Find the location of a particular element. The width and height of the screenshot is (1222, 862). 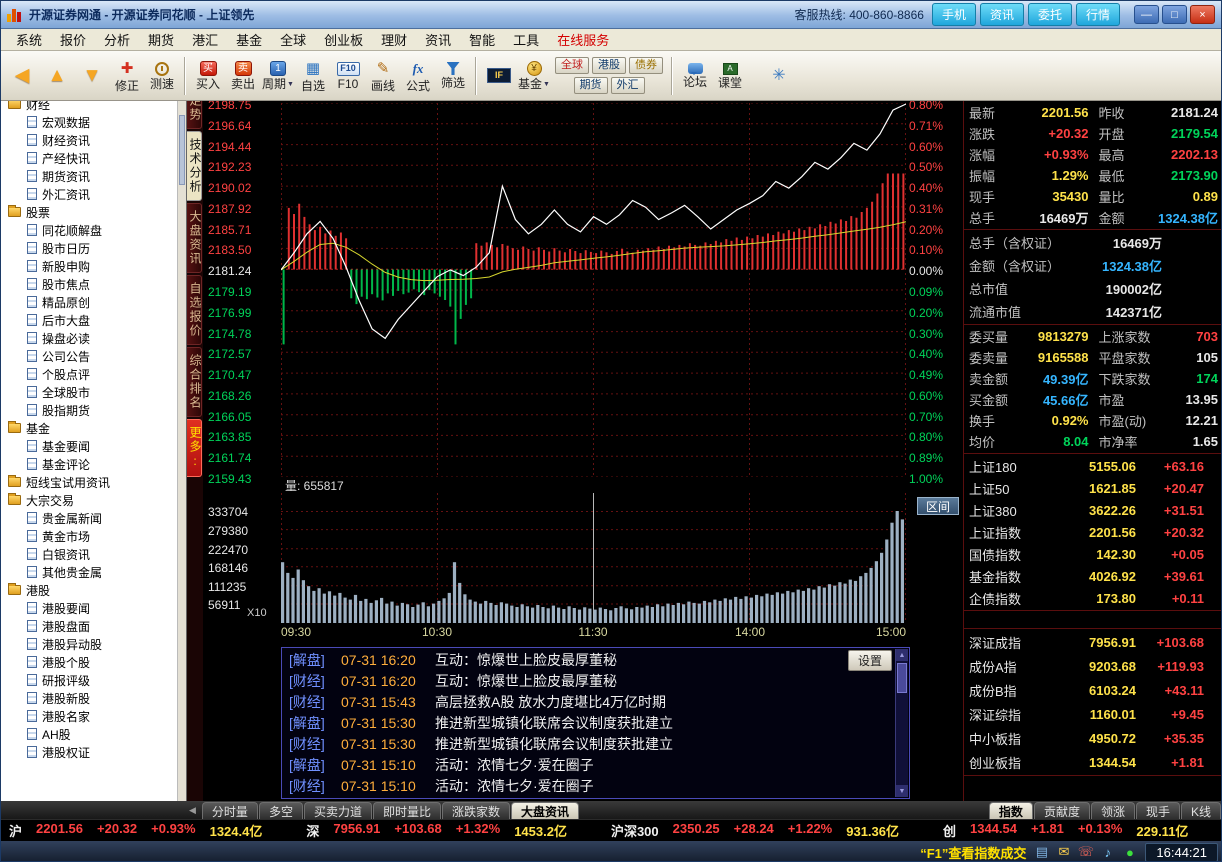

news-item: [解盘] 07-31 15:30 推进新型城镇化联席会议制度获批建立 is located at coordinates (588, 722).